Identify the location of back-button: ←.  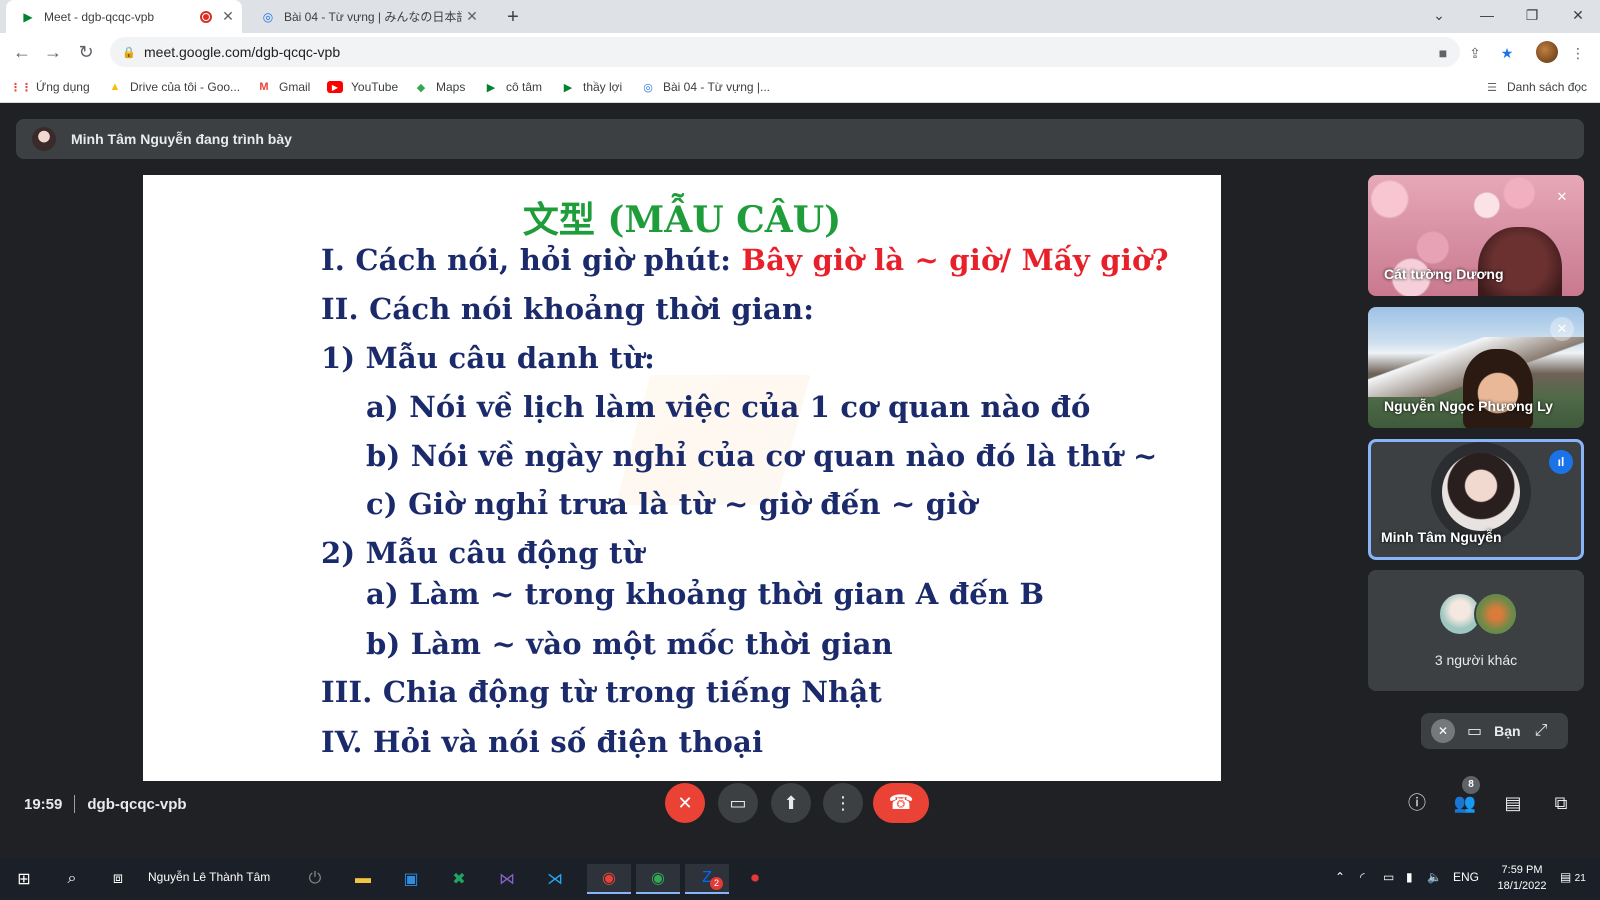
(22, 52).